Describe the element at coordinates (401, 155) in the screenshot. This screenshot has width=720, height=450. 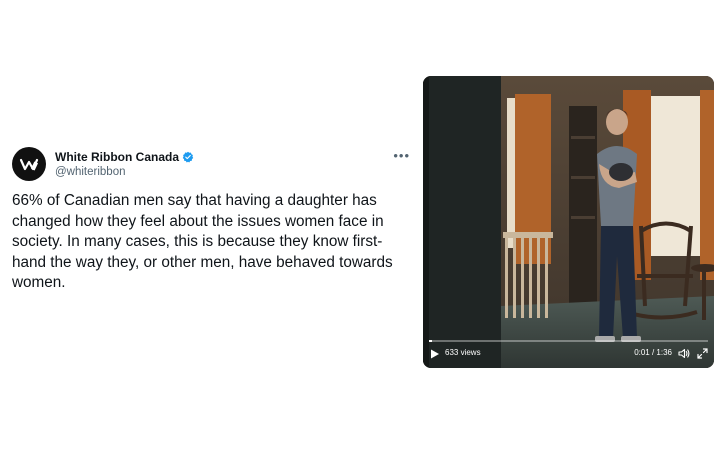
I see `more-options-icon: •••` at that location.